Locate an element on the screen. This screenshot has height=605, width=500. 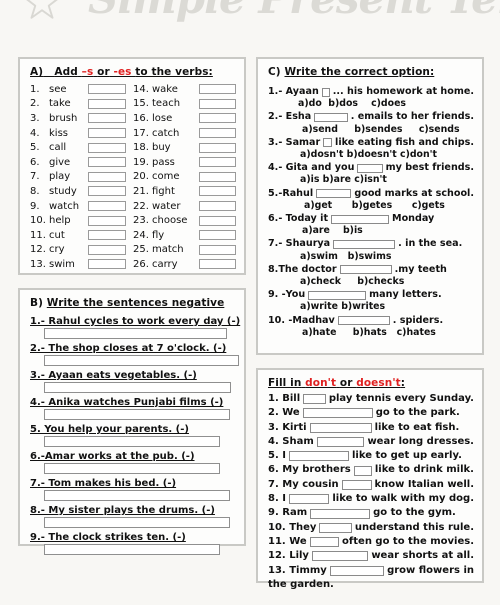
verb-row: 5. call is located at coordinates (81, 147).